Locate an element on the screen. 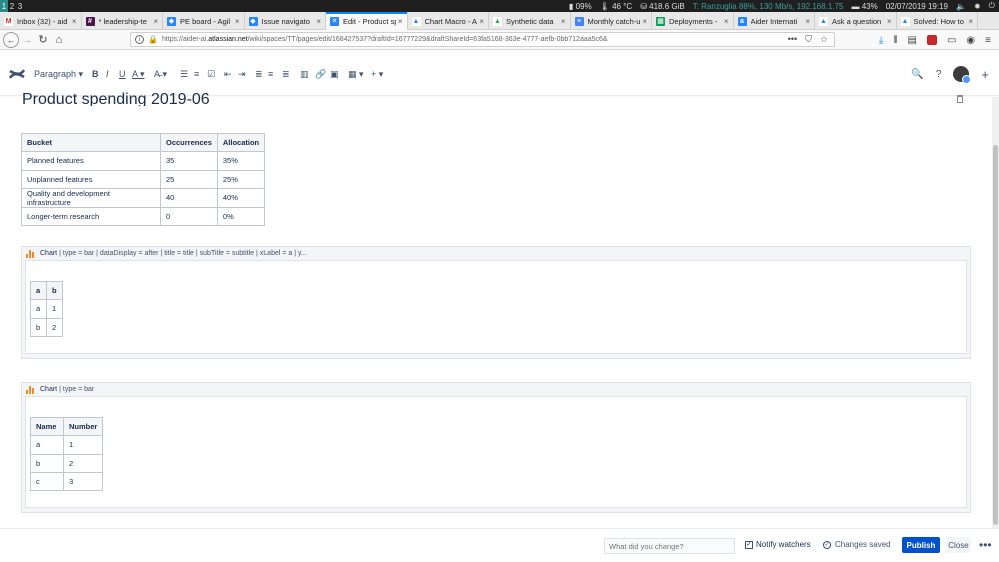 This screenshot has width=999, height=562. workspace-1: 1 is located at coordinates (4, 6).